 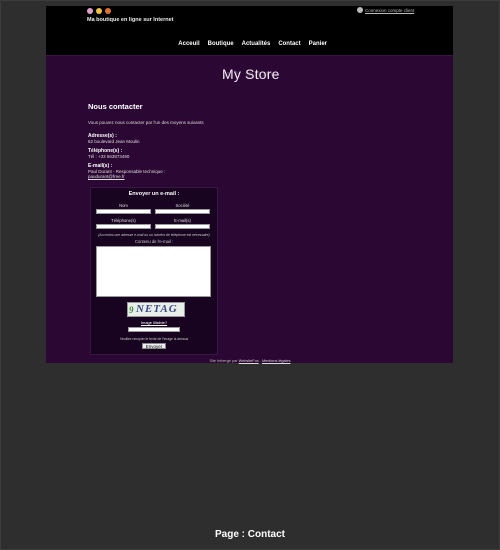 What do you see at coordinates (109, 156) in the screenshot?
I see `phone-value: Tél : +33 663873490` at bounding box center [109, 156].